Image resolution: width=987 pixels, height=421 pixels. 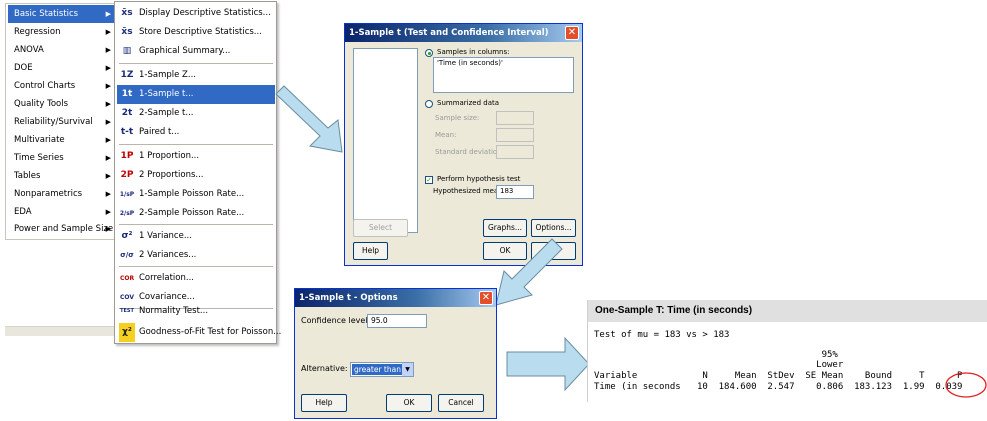 What do you see at coordinates (429, 180) in the screenshot?
I see `perform-test-checkbox: ✓` at bounding box center [429, 180].